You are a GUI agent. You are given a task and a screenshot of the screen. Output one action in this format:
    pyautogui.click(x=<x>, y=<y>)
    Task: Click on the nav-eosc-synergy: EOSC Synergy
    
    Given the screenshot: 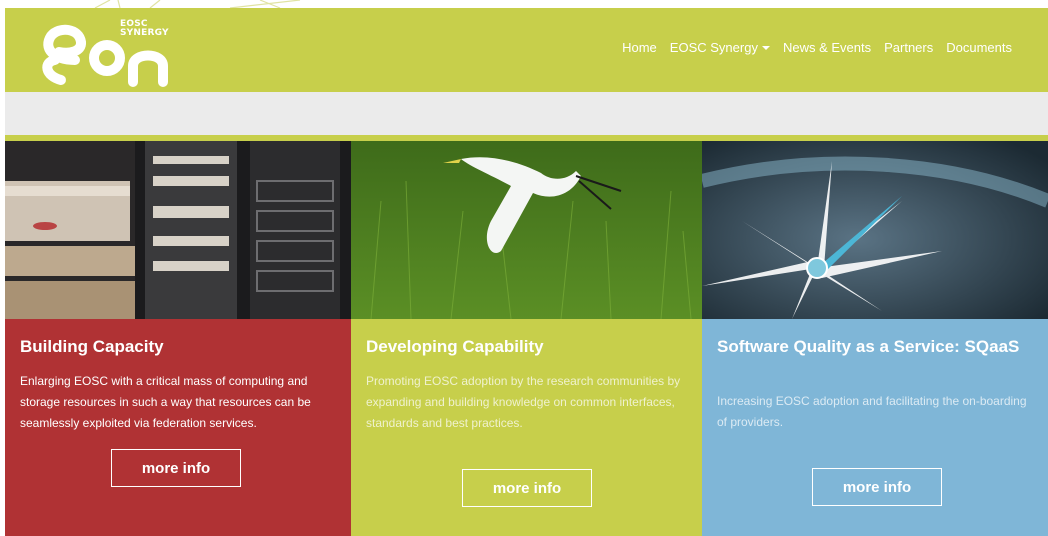 What is the action you would take?
    pyautogui.click(x=720, y=47)
    